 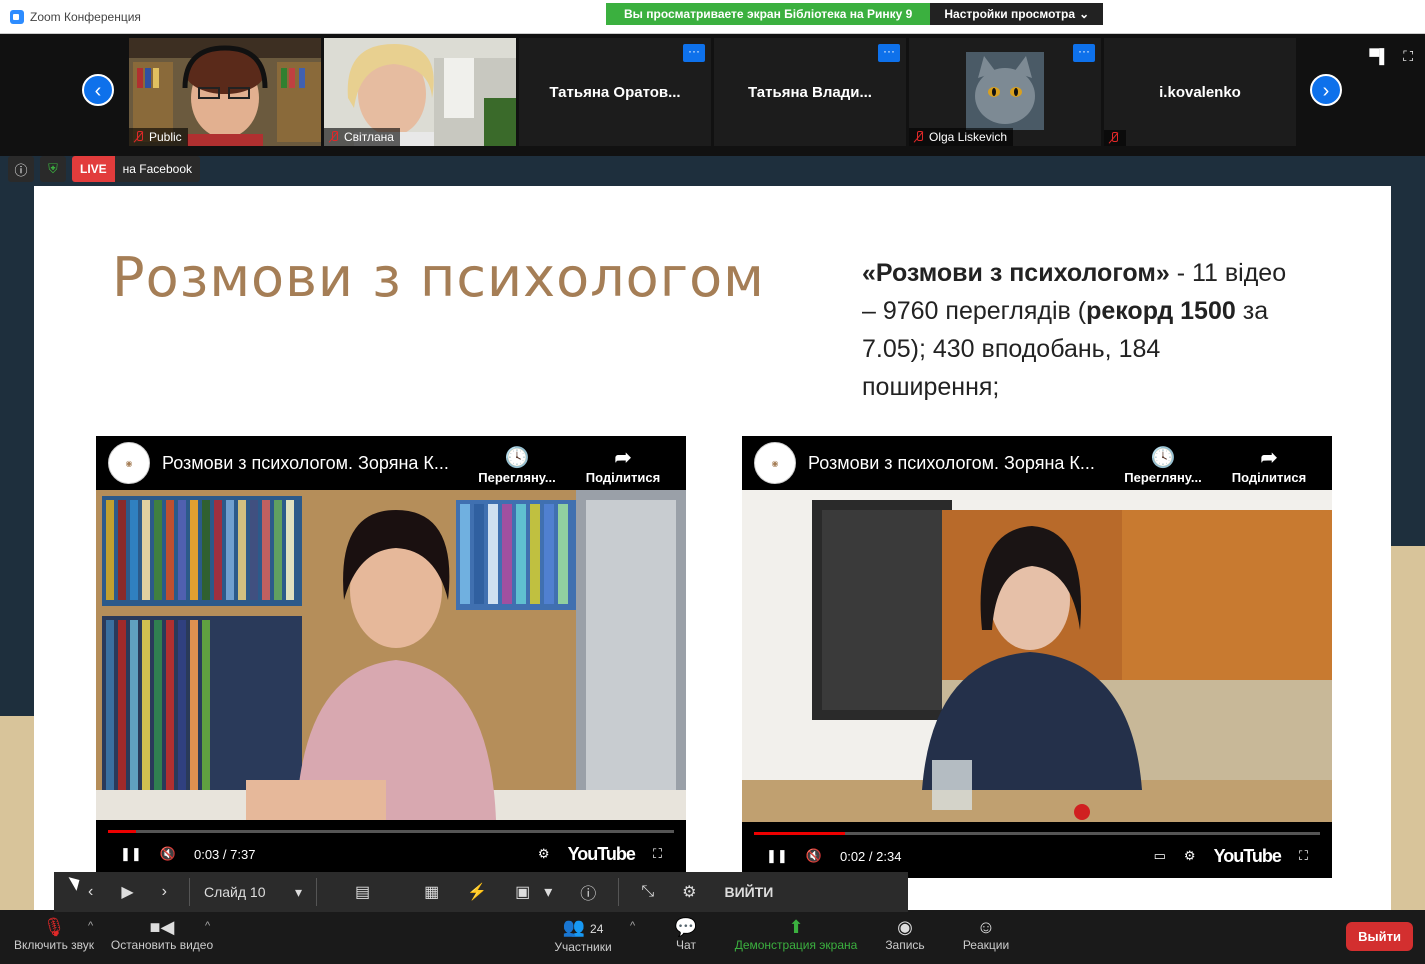 What do you see at coordinates (127, 892) in the screenshot?
I see `play-button: ▶` at bounding box center [127, 892].